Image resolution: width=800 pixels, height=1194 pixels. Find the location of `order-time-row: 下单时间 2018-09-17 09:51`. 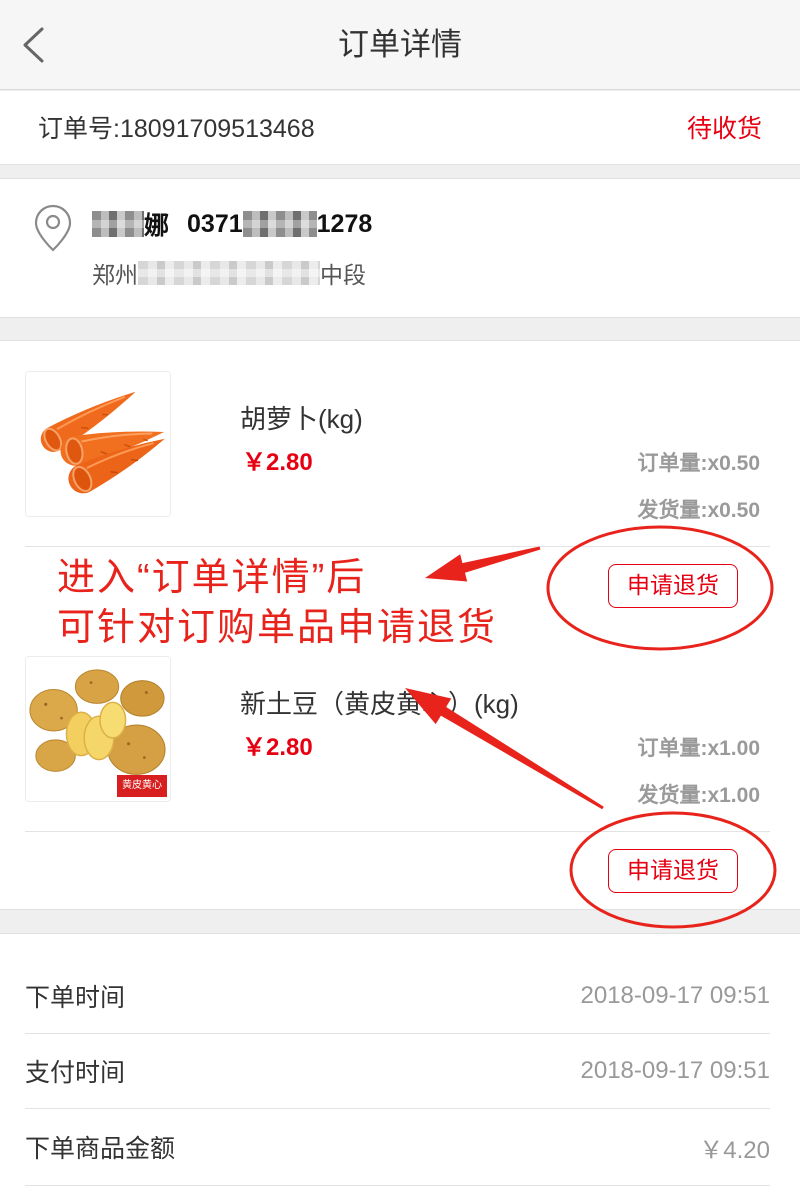

order-time-row: 下单时间 2018-09-17 09:51 is located at coordinates (397, 996).